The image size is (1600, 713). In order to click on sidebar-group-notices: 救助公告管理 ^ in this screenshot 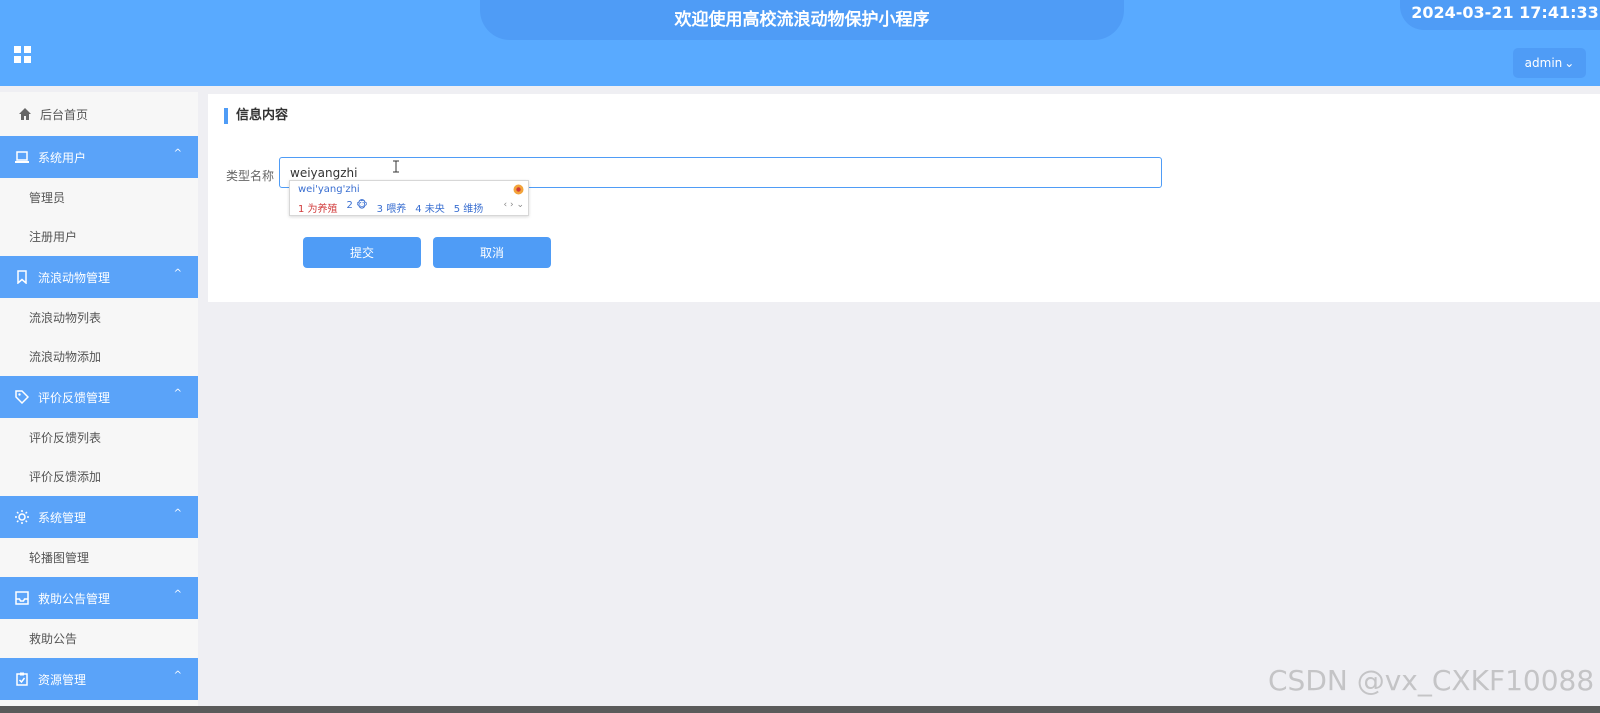, I will do `click(99, 598)`.